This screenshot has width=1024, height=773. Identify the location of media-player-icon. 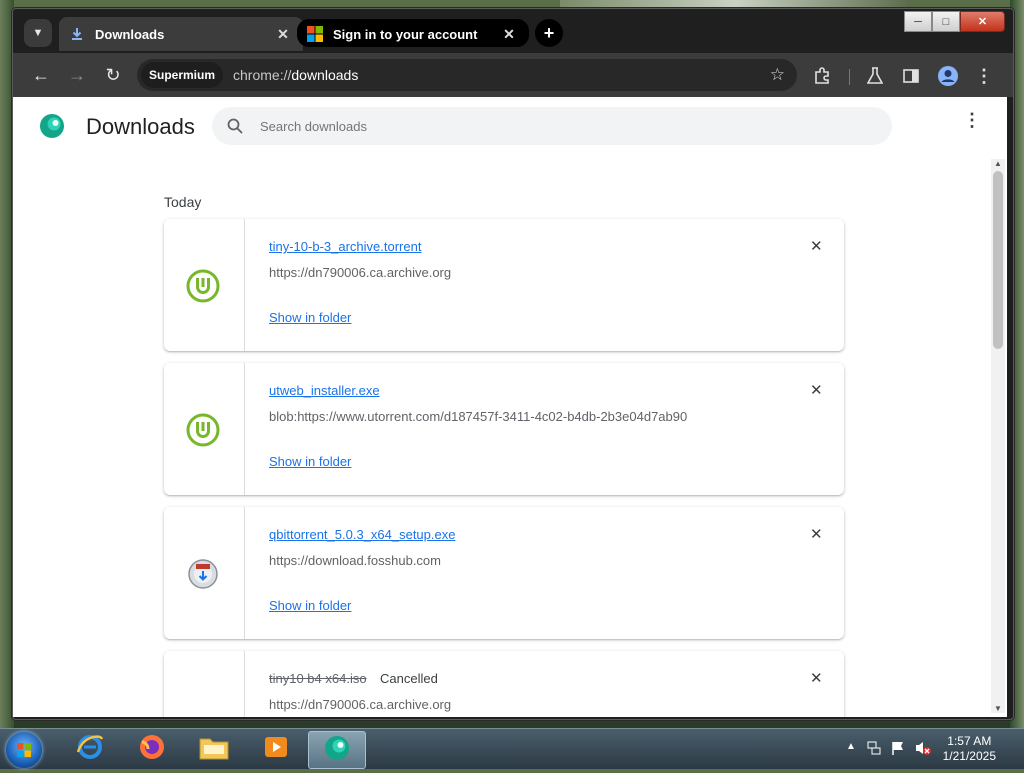
(276, 749).